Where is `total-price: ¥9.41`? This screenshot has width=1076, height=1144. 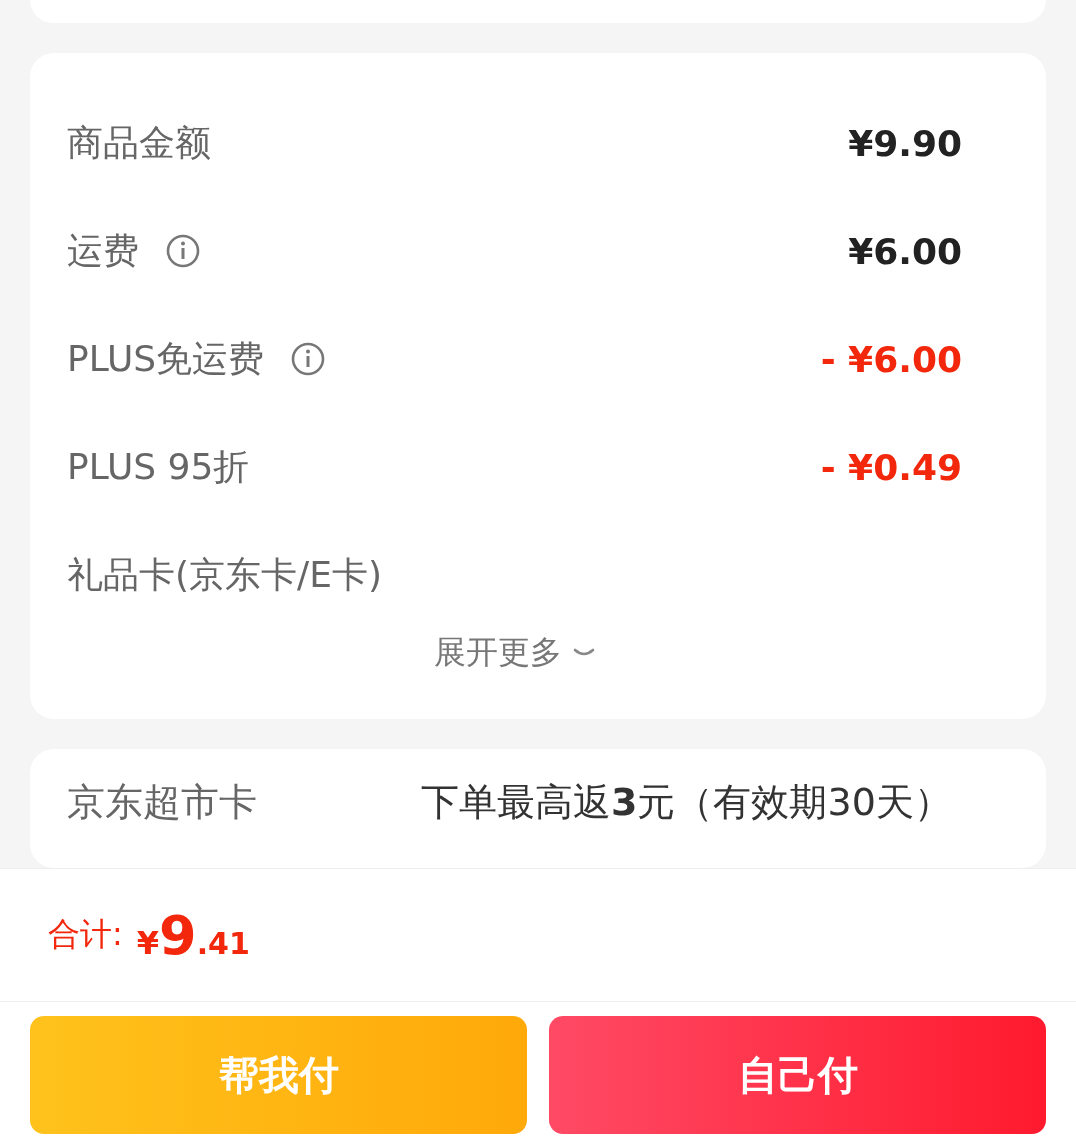 total-price: ¥9.41 is located at coordinates (193, 935).